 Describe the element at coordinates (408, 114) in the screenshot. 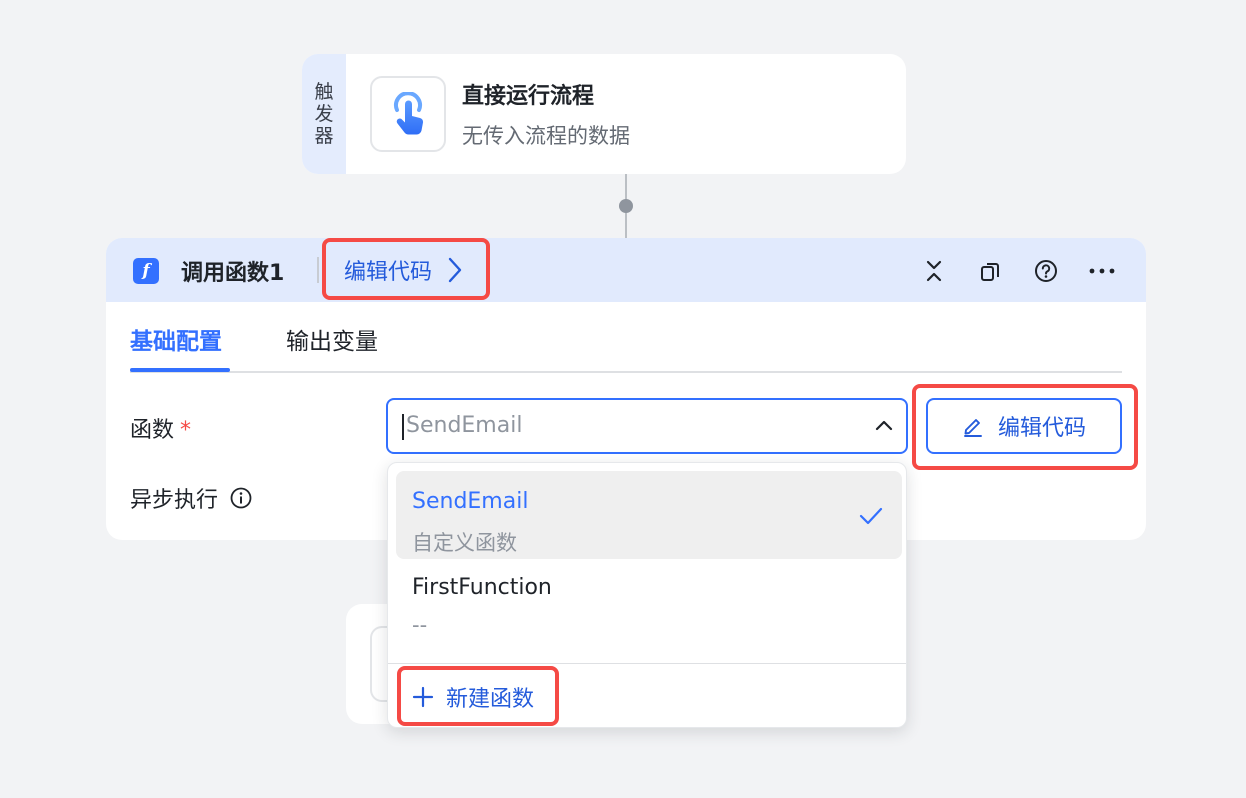

I see `touch-hand-icon` at that location.